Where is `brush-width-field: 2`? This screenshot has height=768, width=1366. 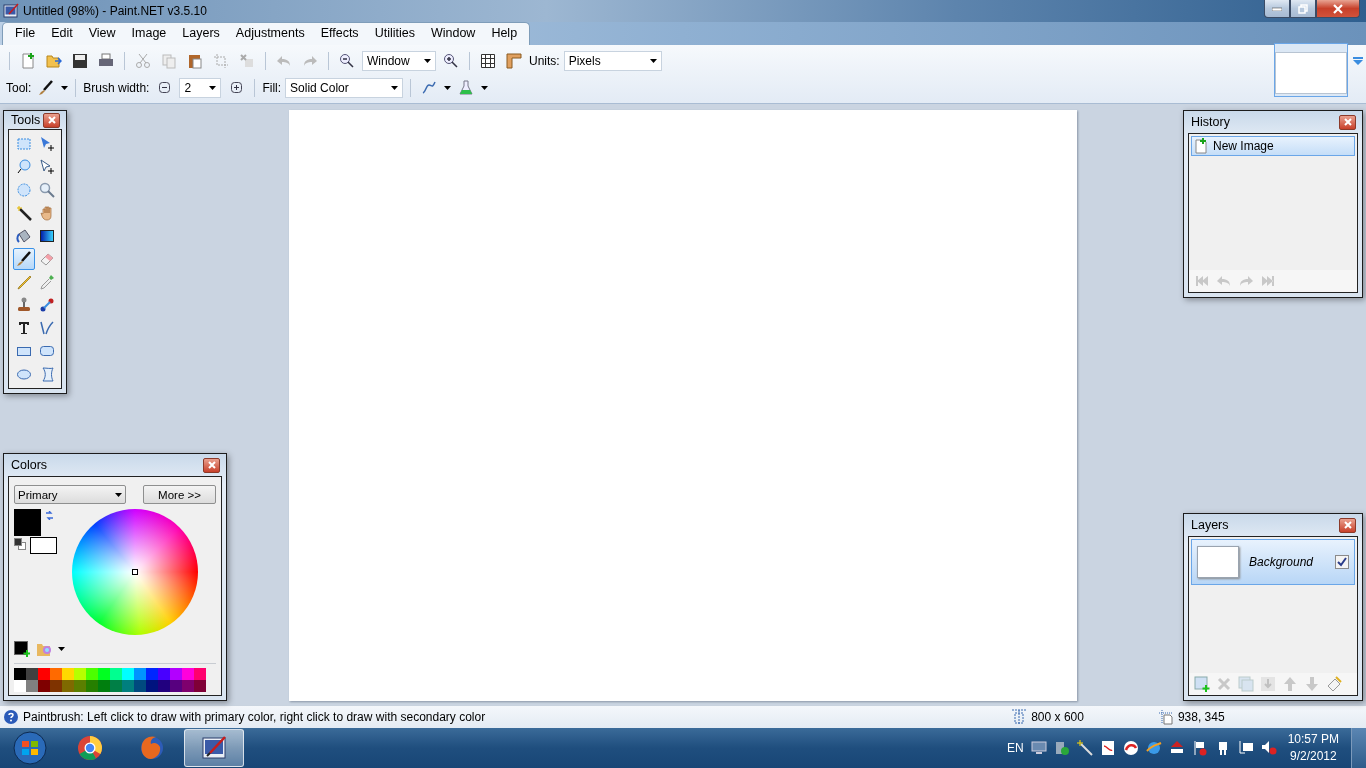
brush-width-field: 2 is located at coordinates (200, 87).